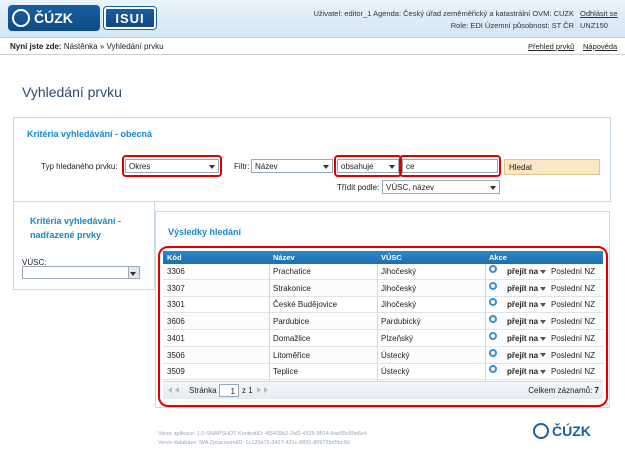 The width and height of the screenshot is (625, 449). What do you see at coordinates (140, 166) in the screenshot?
I see `type-select-value: Okres` at bounding box center [140, 166].